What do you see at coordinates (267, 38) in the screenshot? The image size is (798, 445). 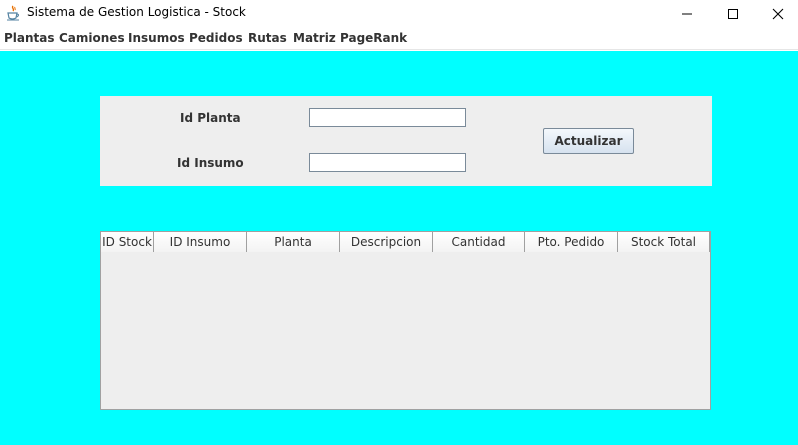 I see `menu-rutas: Rutas` at bounding box center [267, 38].